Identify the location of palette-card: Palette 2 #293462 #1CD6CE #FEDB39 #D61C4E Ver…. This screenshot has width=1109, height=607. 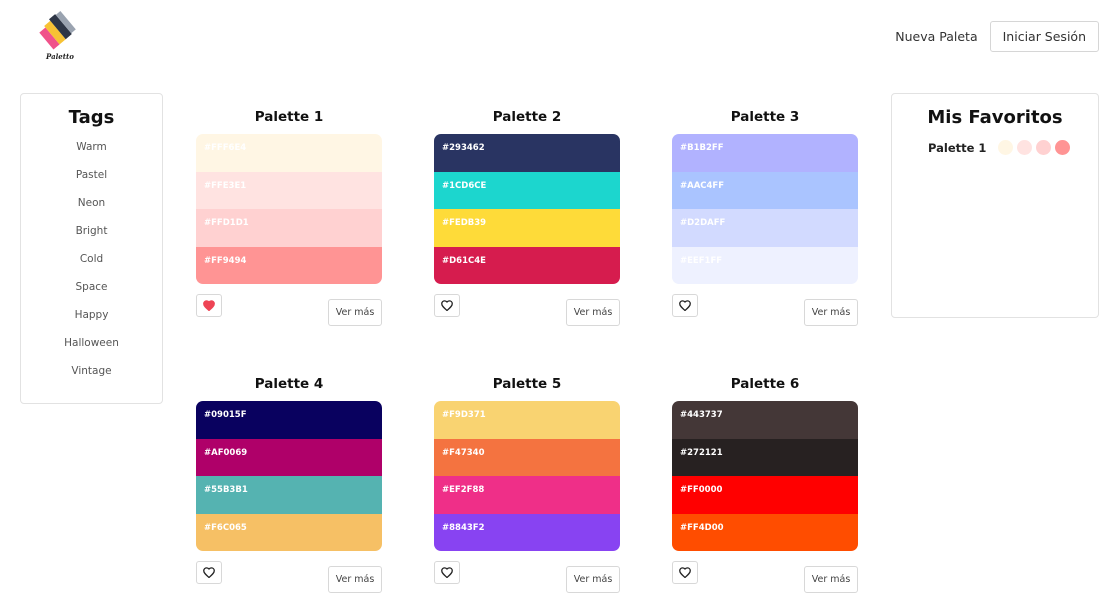
(527, 216).